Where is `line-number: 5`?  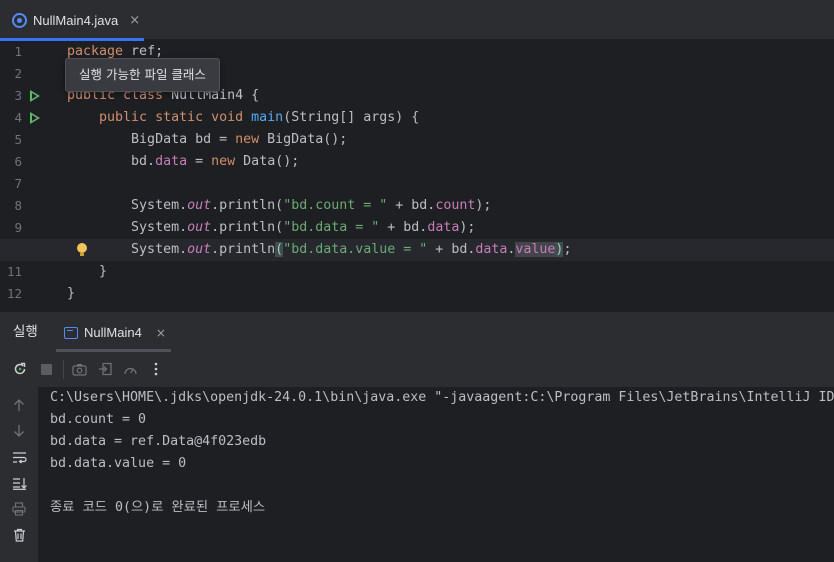 line-number: 5 is located at coordinates (18, 139).